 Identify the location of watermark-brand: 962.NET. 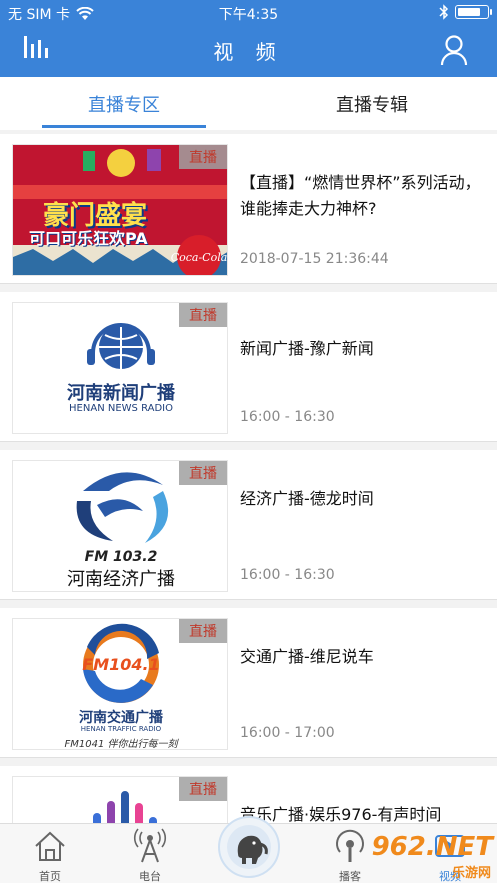
(432, 847).